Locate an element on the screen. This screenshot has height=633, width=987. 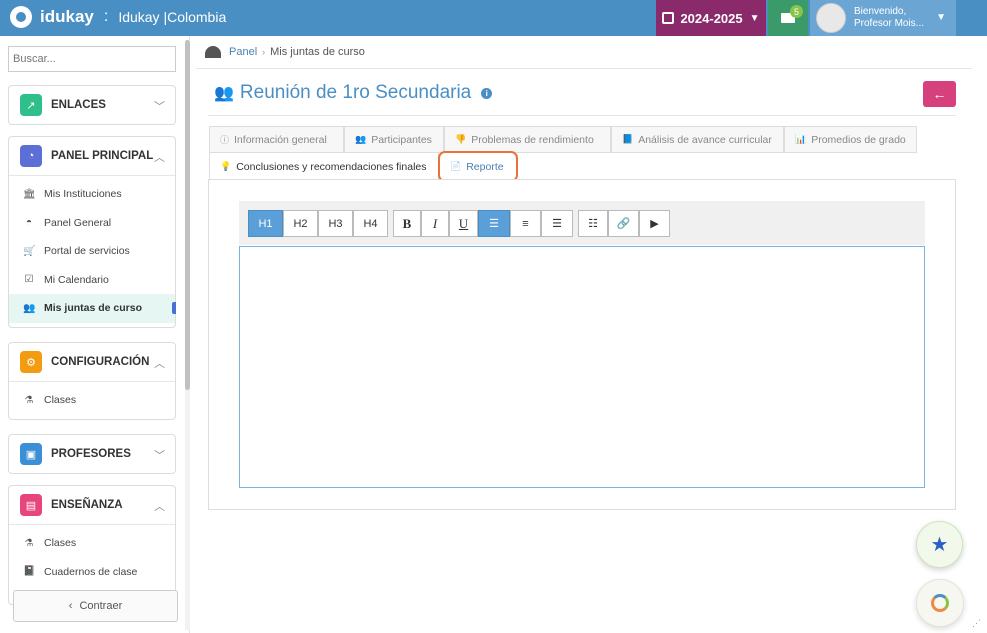
tab-problemas-rendimiento: 👎 Problemas de rendimiento is located at coordinates (527, 139).